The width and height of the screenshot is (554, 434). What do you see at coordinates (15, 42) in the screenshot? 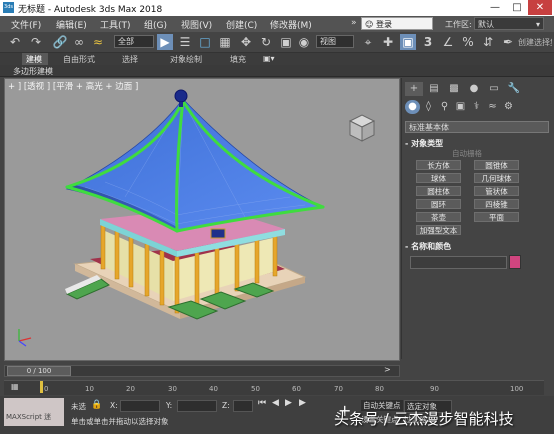
I see `undo-icon: ↶` at bounding box center [15, 42].